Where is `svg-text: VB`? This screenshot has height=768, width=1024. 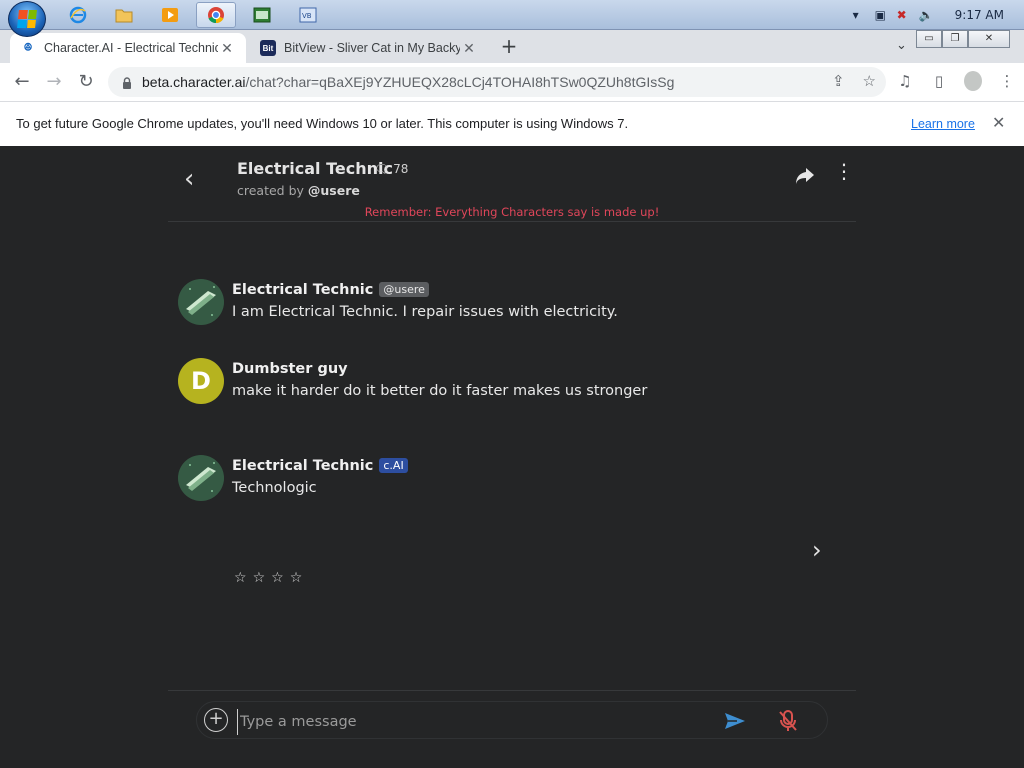 svg-text: VB is located at coordinates (307, 16).